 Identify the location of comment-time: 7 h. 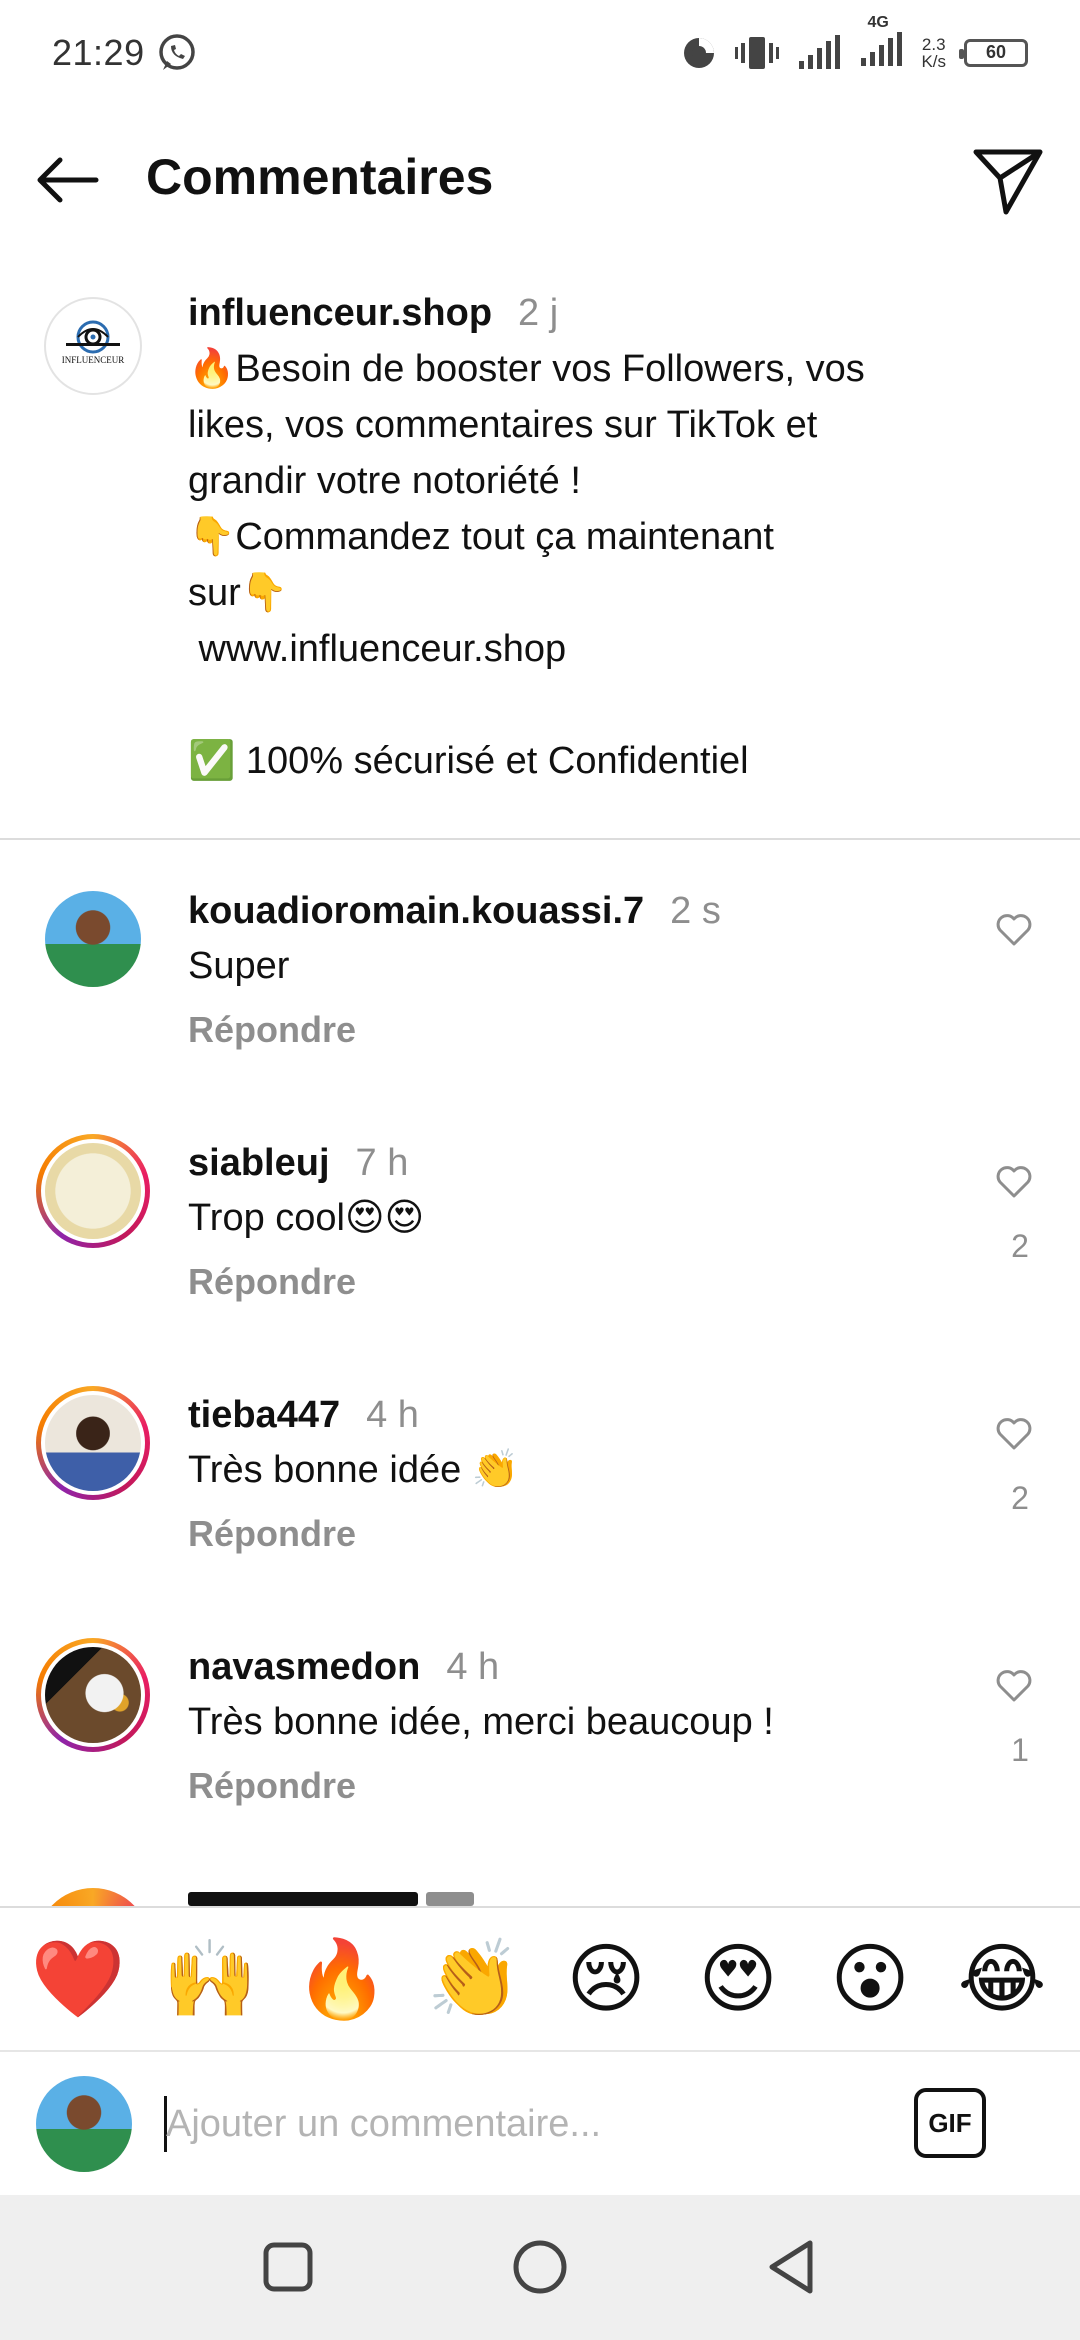
(382, 1163).